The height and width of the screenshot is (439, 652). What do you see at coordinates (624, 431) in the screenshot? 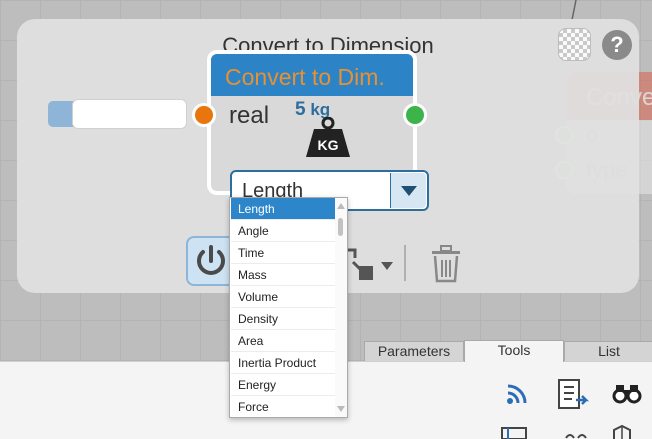
I see `package-icon` at bounding box center [624, 431].